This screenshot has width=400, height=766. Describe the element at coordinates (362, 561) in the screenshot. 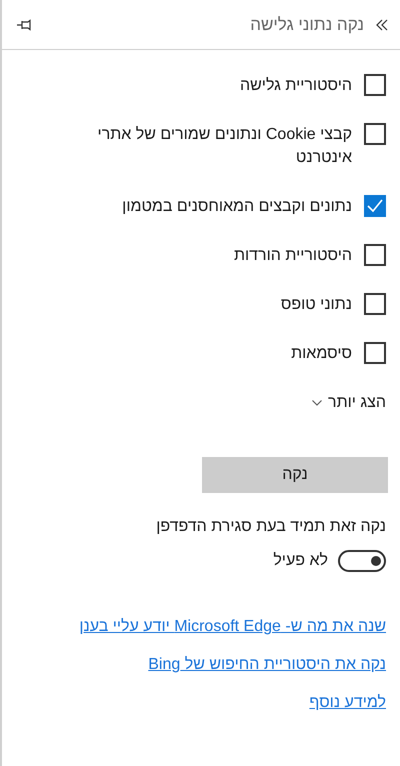

I see `toggle-switch` at that location.